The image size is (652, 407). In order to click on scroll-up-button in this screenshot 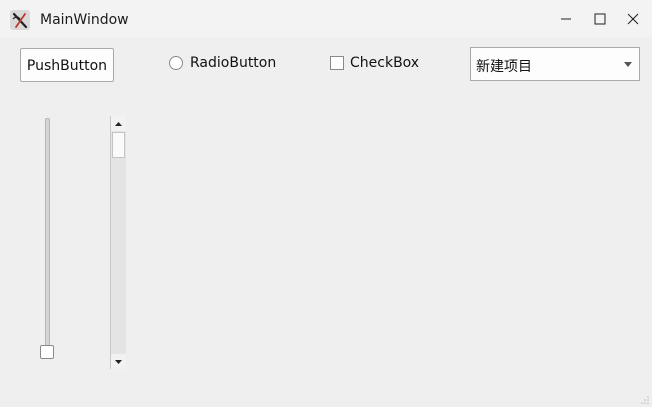, I will do `click(118, 123)`.